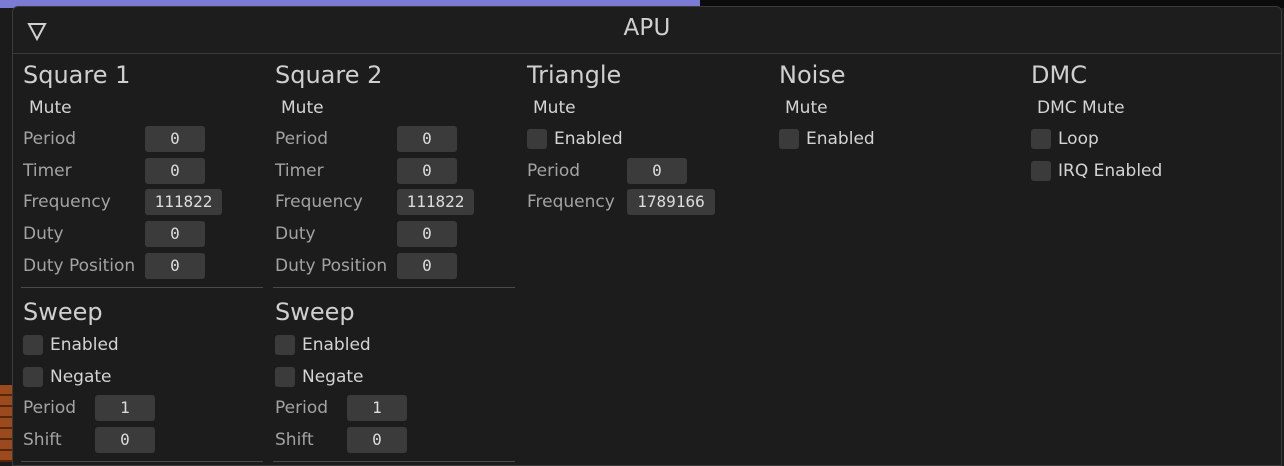 The image size is (1284, 466). I want to click on dmc-mute-button: DMC Mute, so click(1081, 108).